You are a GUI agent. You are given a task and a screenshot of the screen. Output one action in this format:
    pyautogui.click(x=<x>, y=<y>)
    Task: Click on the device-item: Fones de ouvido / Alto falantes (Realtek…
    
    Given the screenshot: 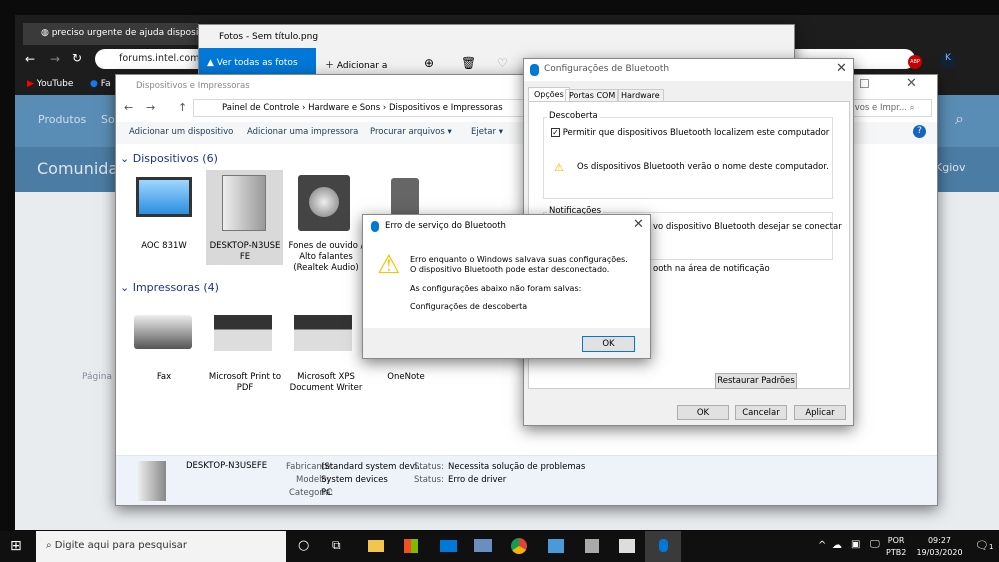 What is the action you would take?
    pyautogui.click(x=326, y=257)
    